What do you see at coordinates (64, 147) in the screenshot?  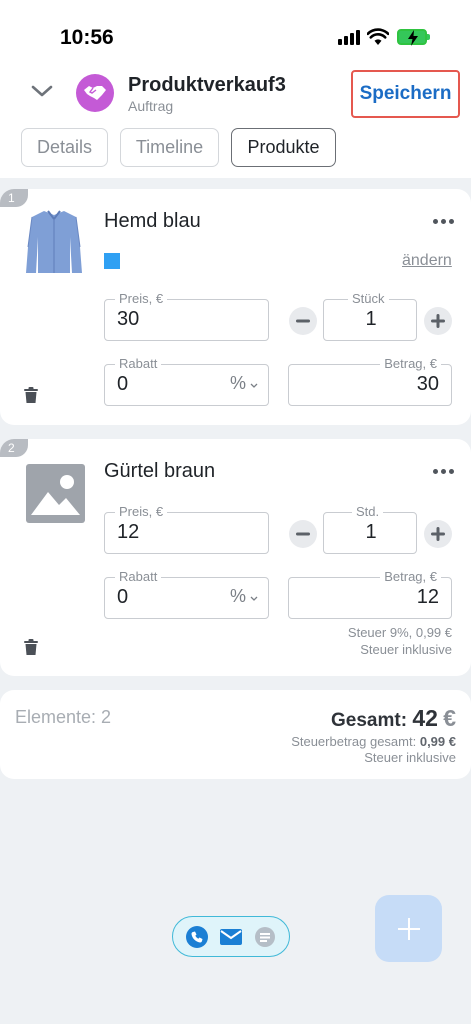 I see `tab-details: Details` at bounding box center [64, 147].